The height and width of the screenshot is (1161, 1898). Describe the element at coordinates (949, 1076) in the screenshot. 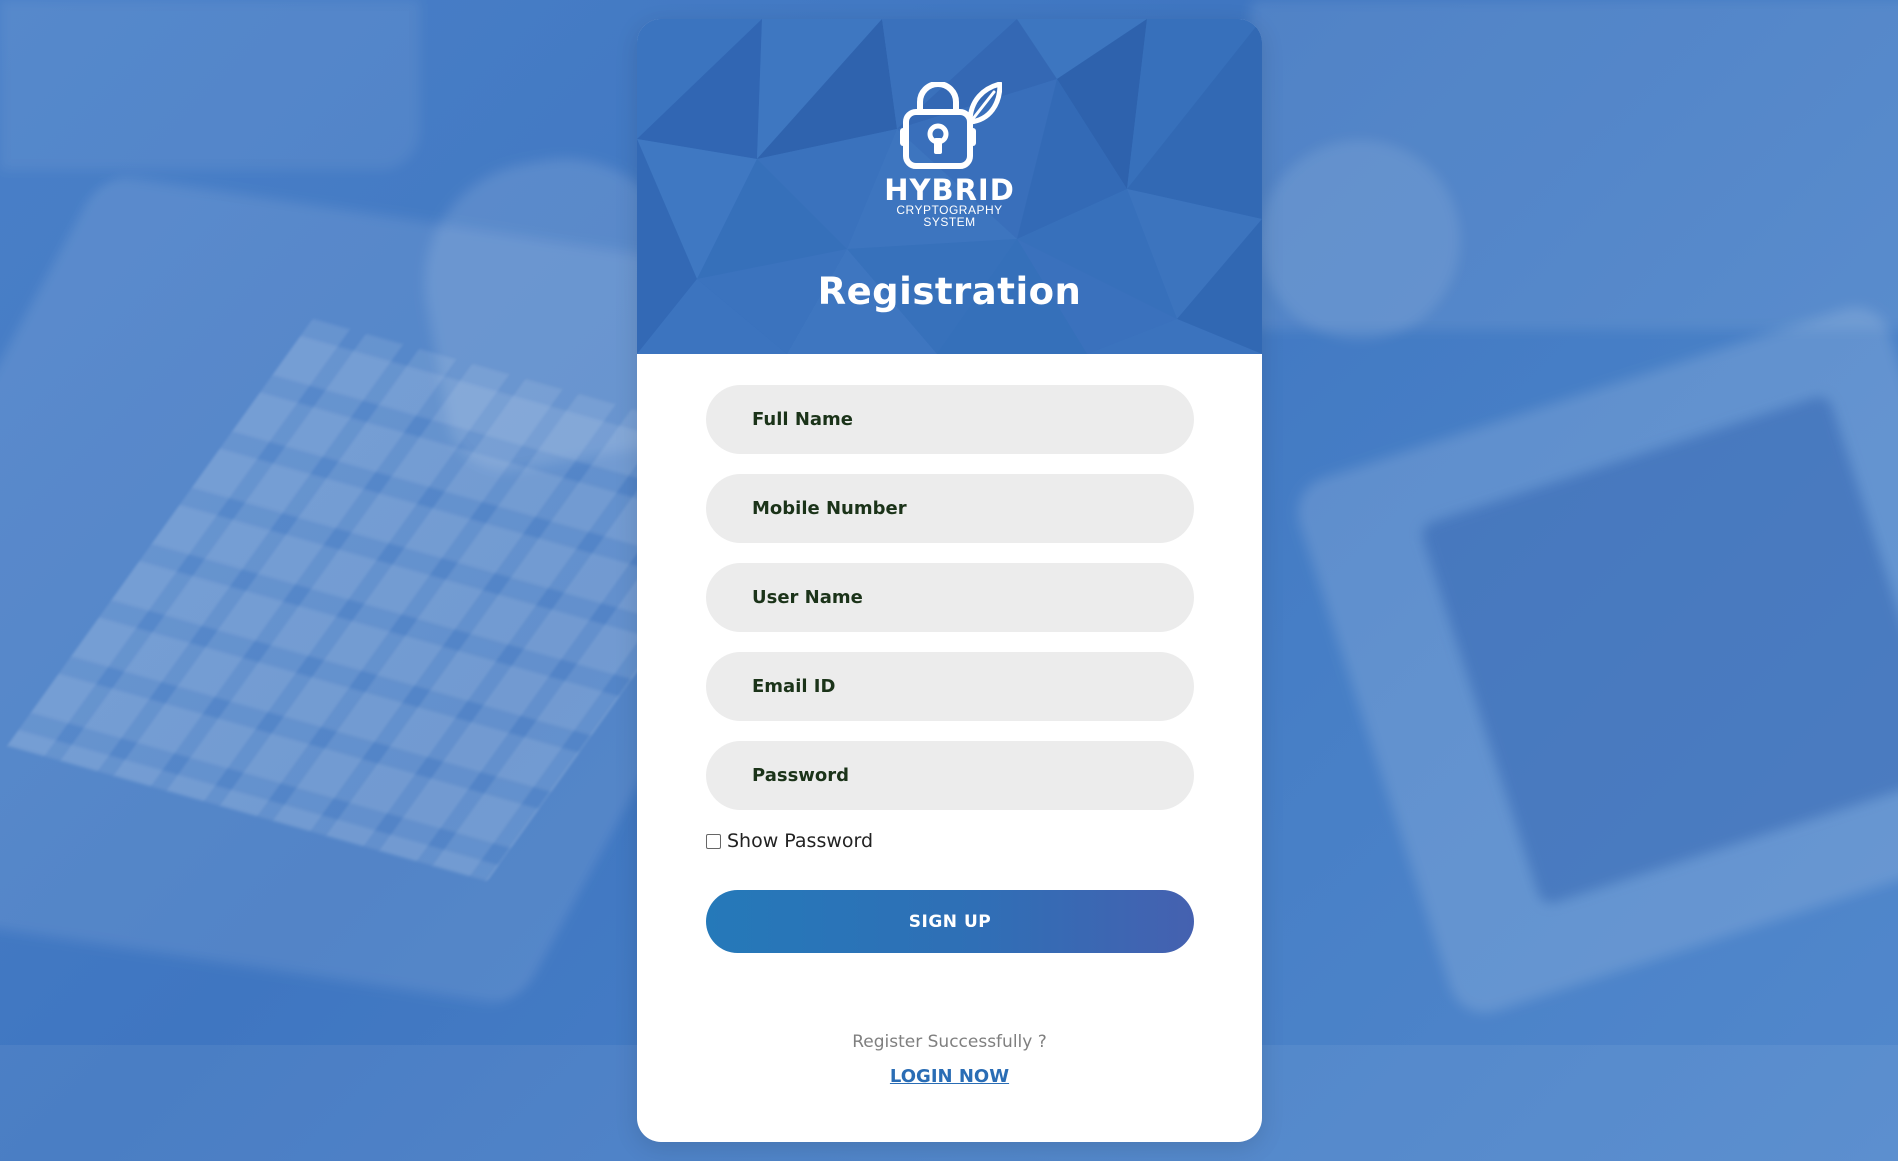

I see `login-now-link: LOGIN NOW` at that location.